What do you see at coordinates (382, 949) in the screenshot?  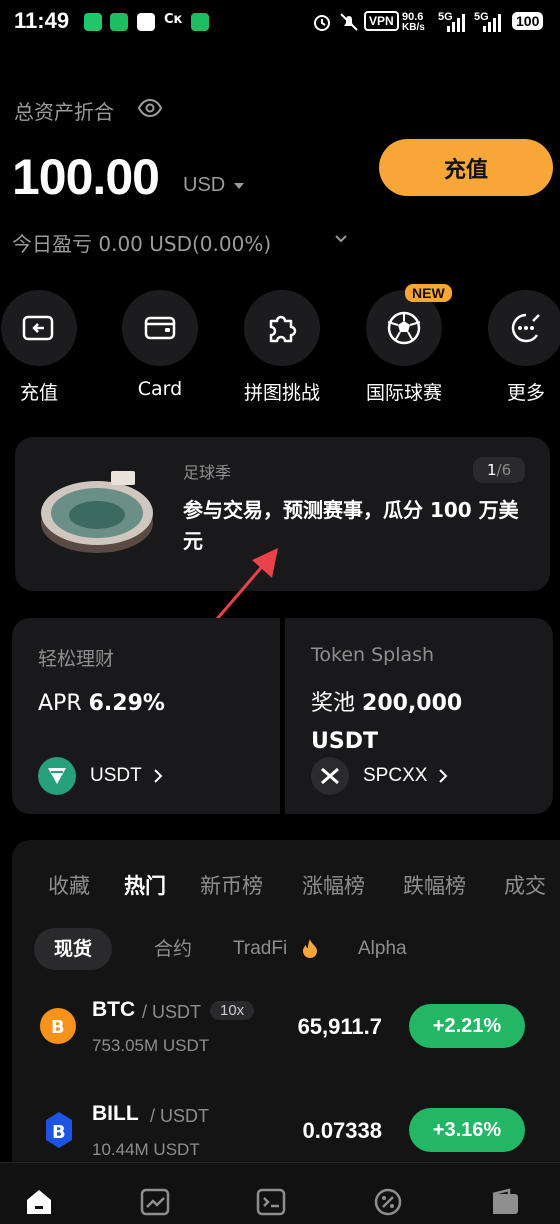 I see `subtab-alpha: Alpha` at bounding box center [382, 949].